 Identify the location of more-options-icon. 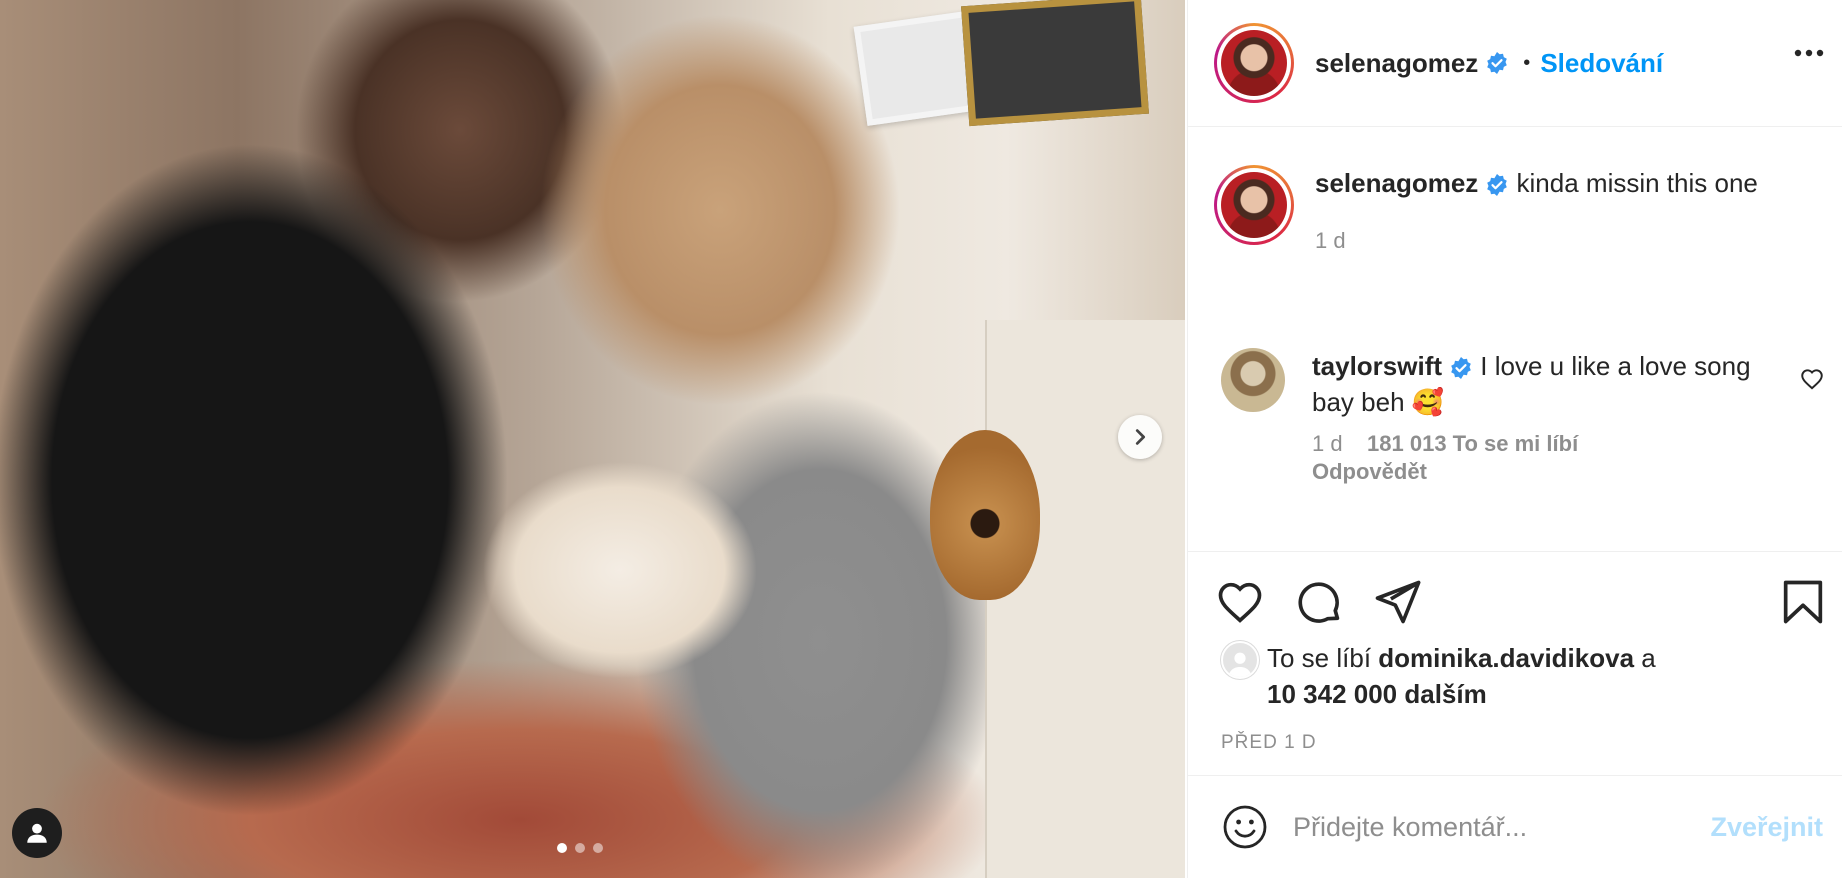
(1809, 53).